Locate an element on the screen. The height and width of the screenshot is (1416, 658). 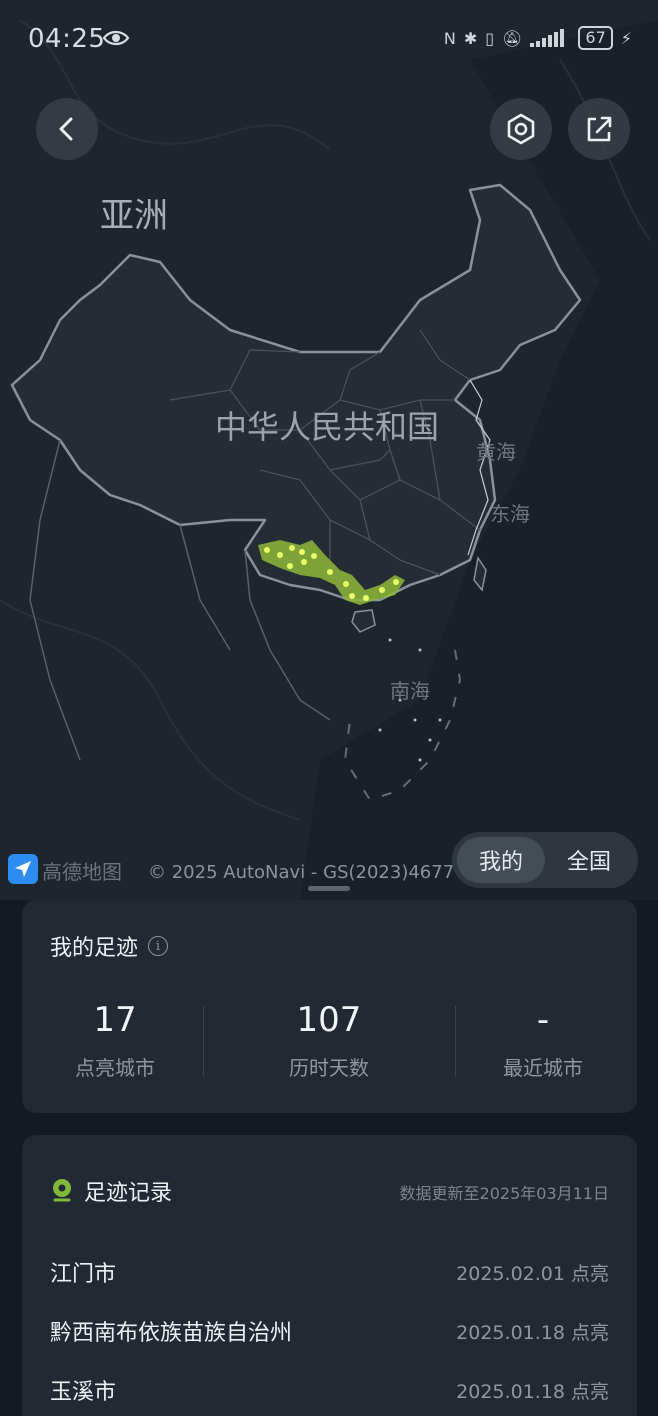
drag-handle is located at coordinates (329, 888).